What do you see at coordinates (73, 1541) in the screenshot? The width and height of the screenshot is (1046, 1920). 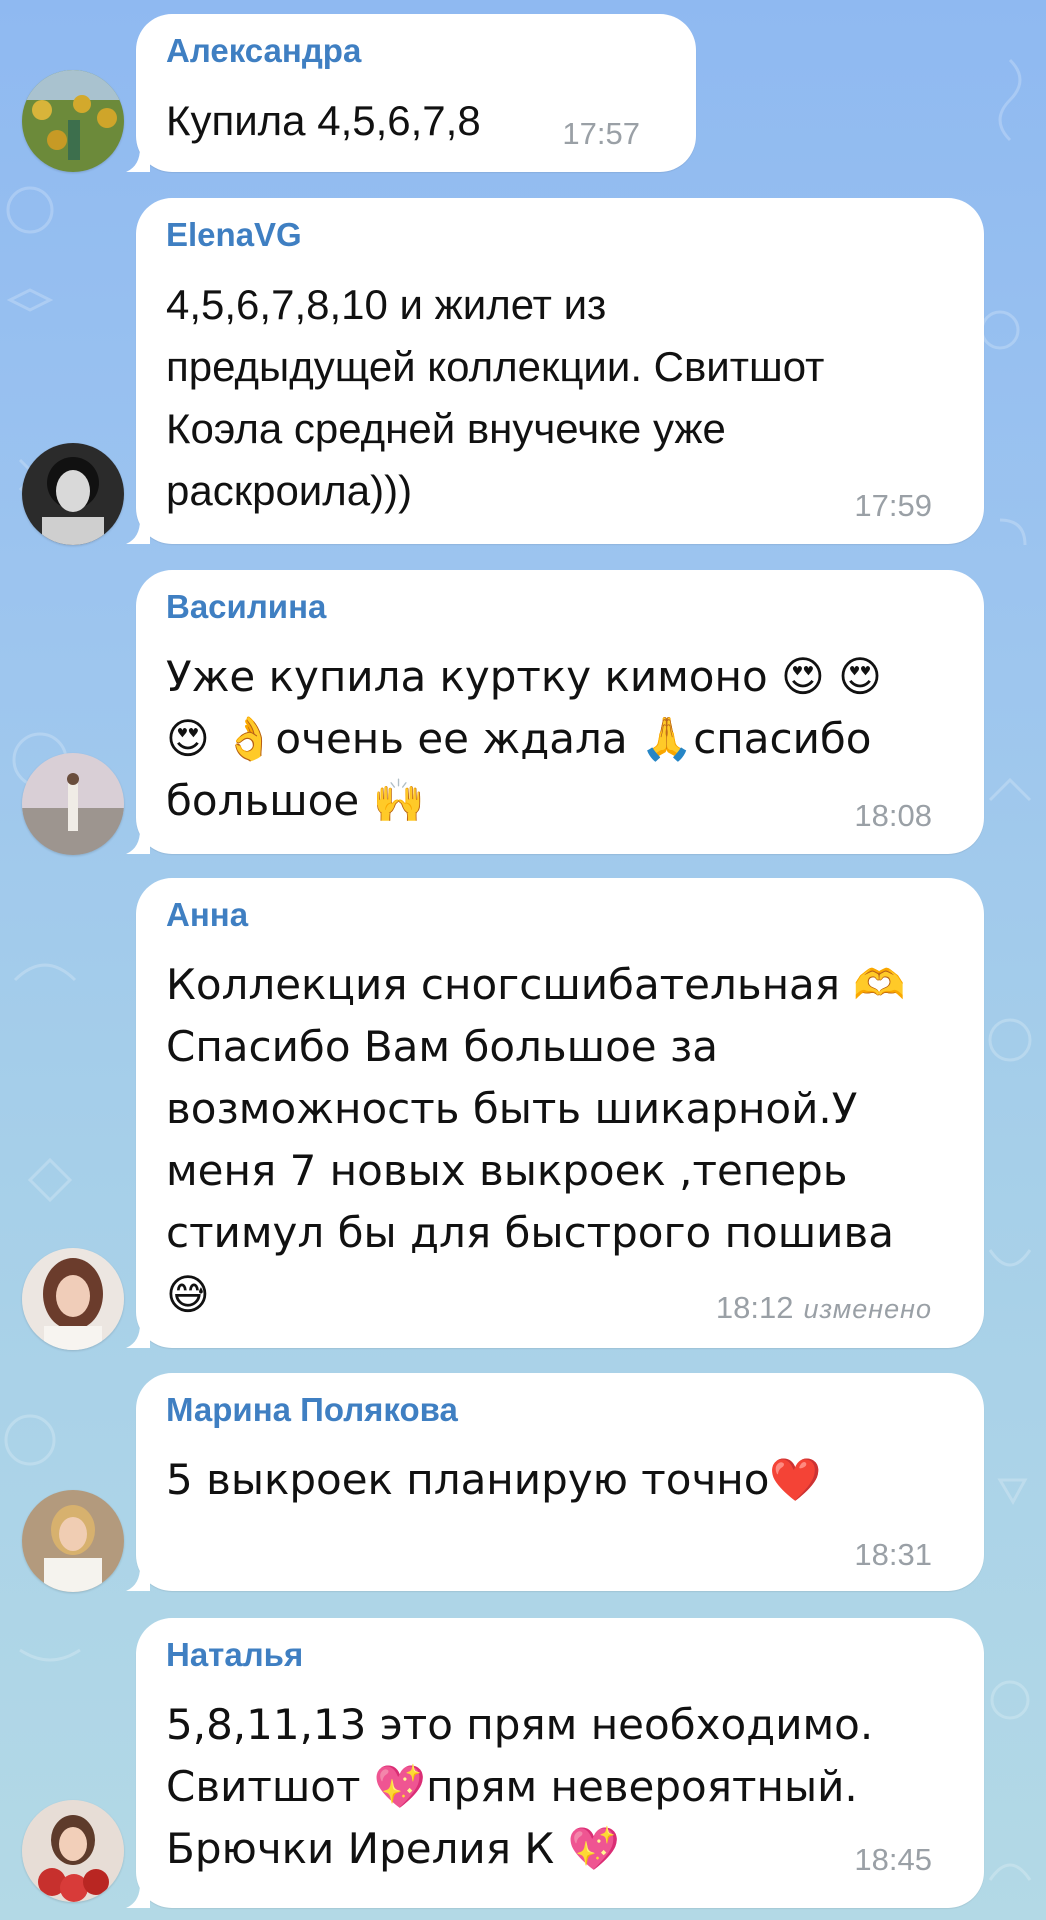 I see `avatar-photo-woman-white` at bounding box center [73, 1541].